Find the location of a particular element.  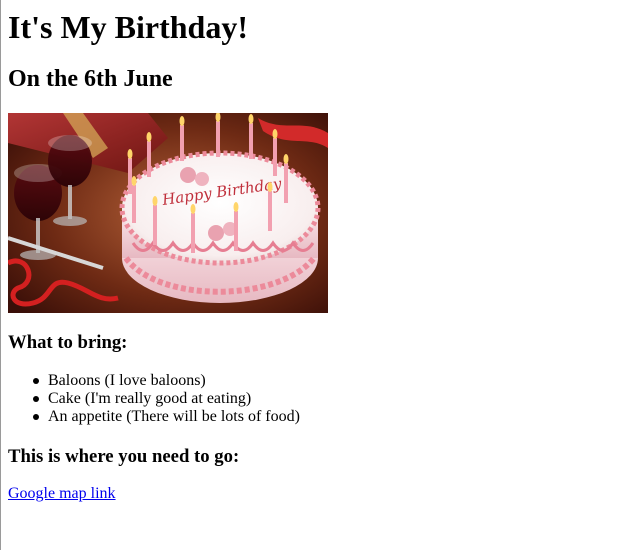

bring-heading: What to bring: is located at coordinates (68, 342).